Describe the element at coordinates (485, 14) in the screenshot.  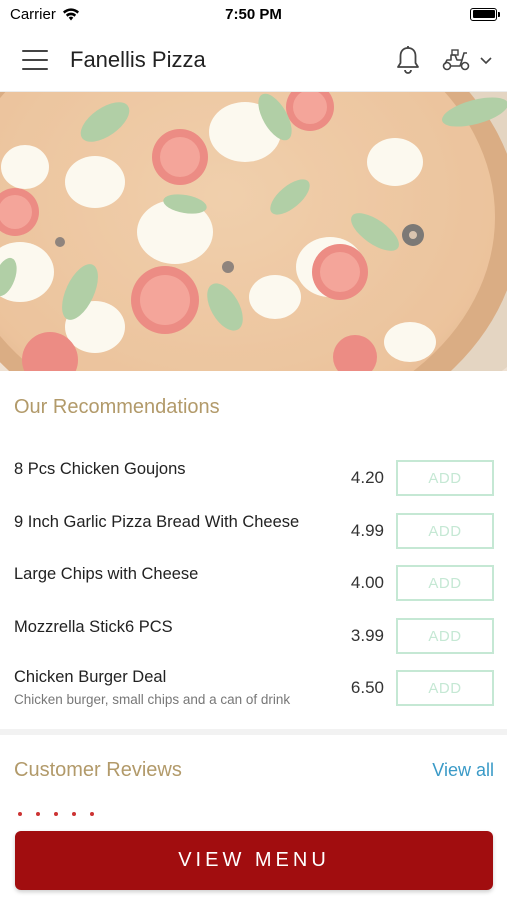
I see `battery-icon` at that location.